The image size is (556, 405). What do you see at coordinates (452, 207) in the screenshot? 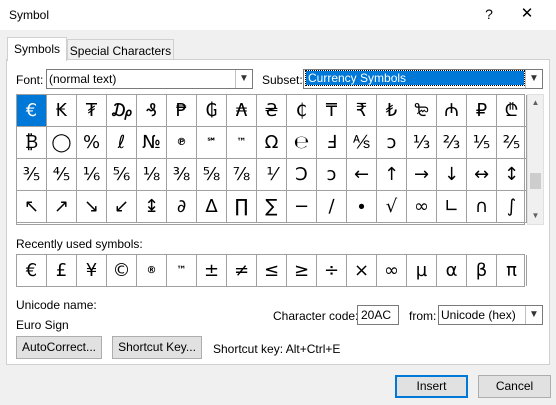
I see `symbol-cell: ∟` at bounding box center [452, 207].